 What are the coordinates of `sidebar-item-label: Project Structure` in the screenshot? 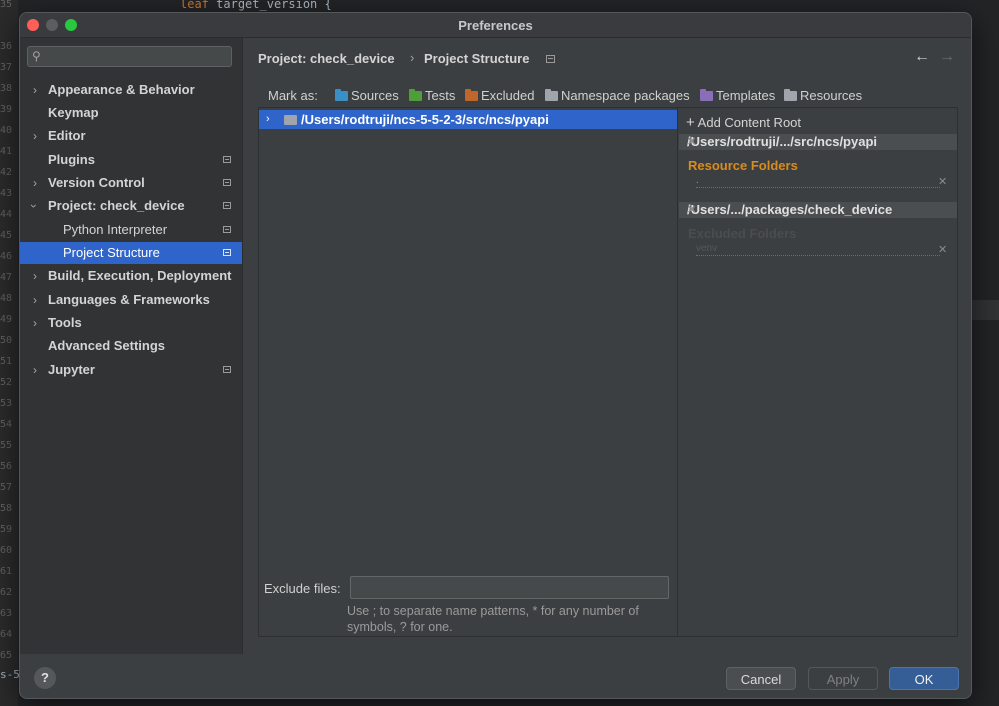 It's located at (111, 252).